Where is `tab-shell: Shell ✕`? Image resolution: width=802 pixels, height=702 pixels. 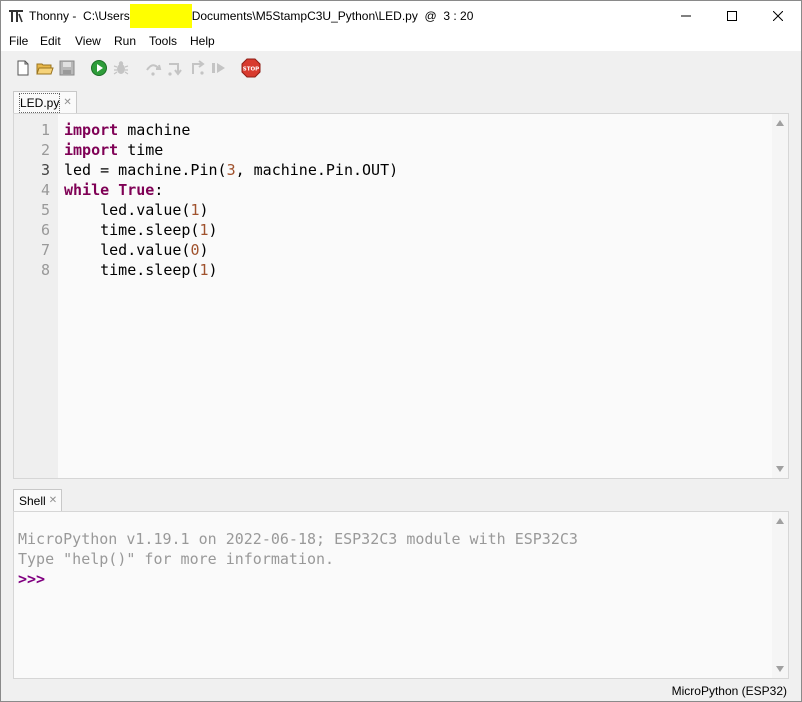 tab-shell: Shell ✕ is located at coordinates (38, 500).